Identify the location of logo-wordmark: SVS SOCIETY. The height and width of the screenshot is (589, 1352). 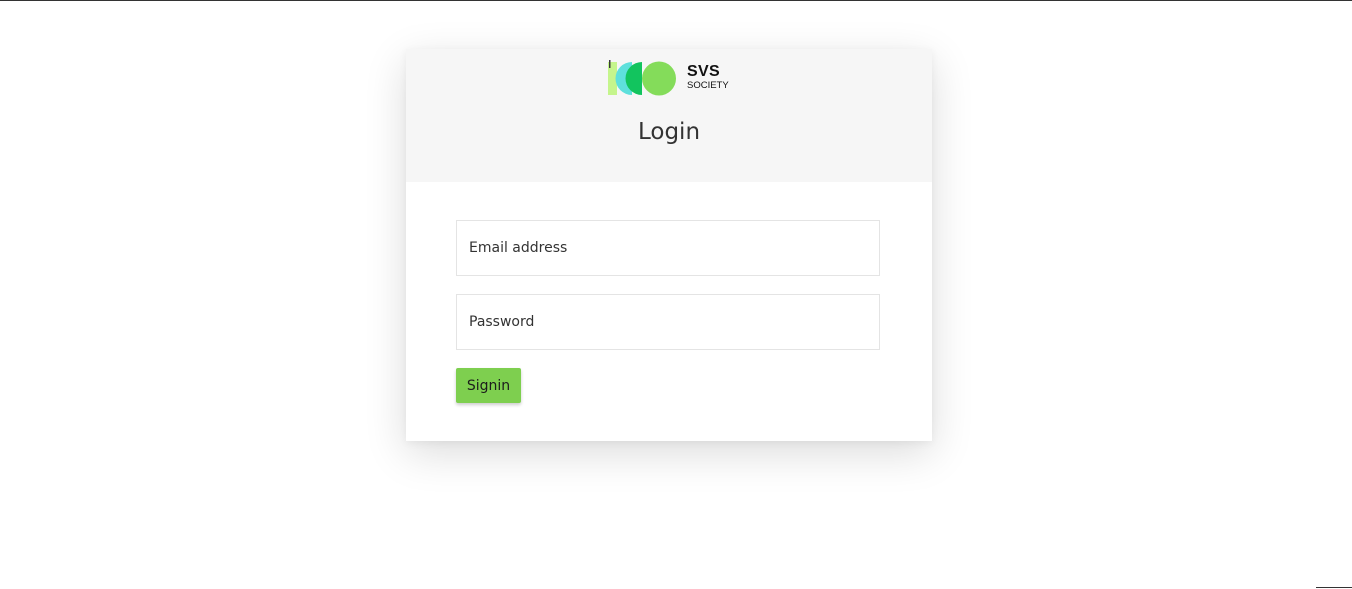
(708, 77).